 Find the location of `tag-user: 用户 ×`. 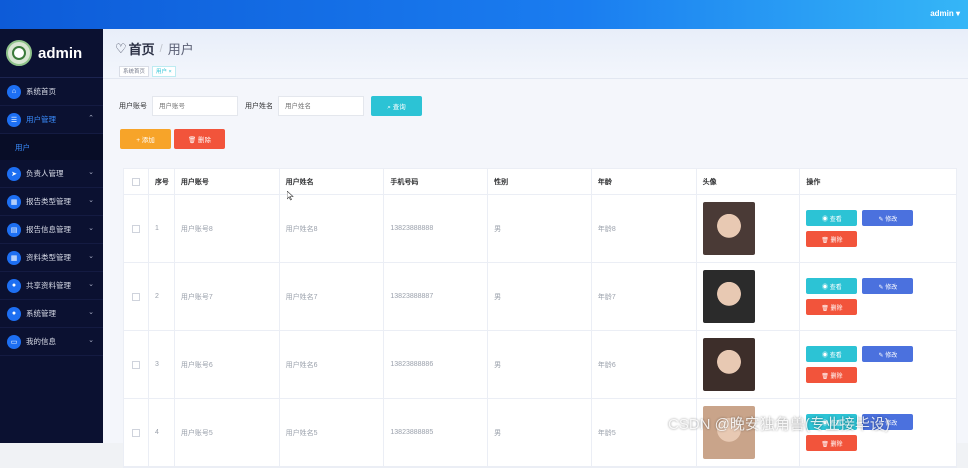

tag-user: 用户 × is located at coordinates (164, 71).